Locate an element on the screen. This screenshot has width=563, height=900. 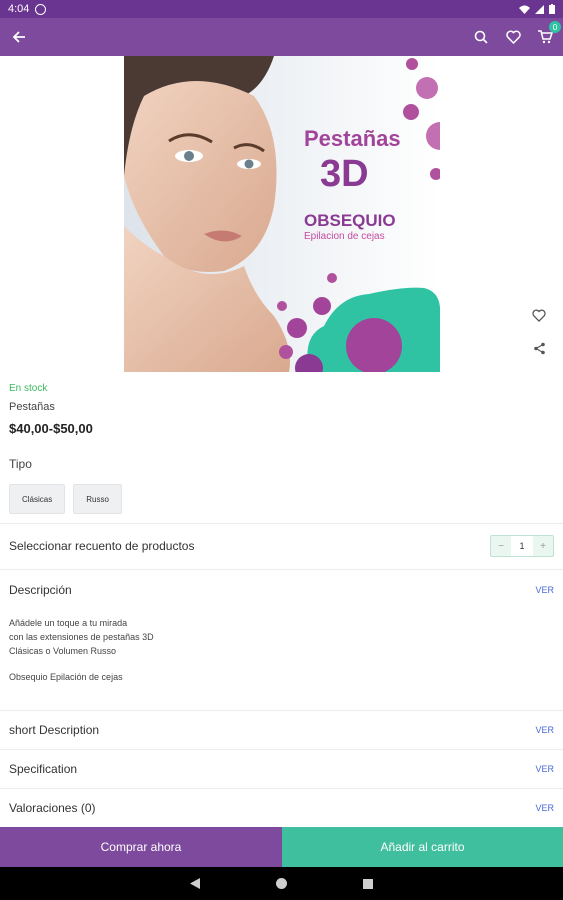
description-ver-link: VER is located at coordinates (544, 590).